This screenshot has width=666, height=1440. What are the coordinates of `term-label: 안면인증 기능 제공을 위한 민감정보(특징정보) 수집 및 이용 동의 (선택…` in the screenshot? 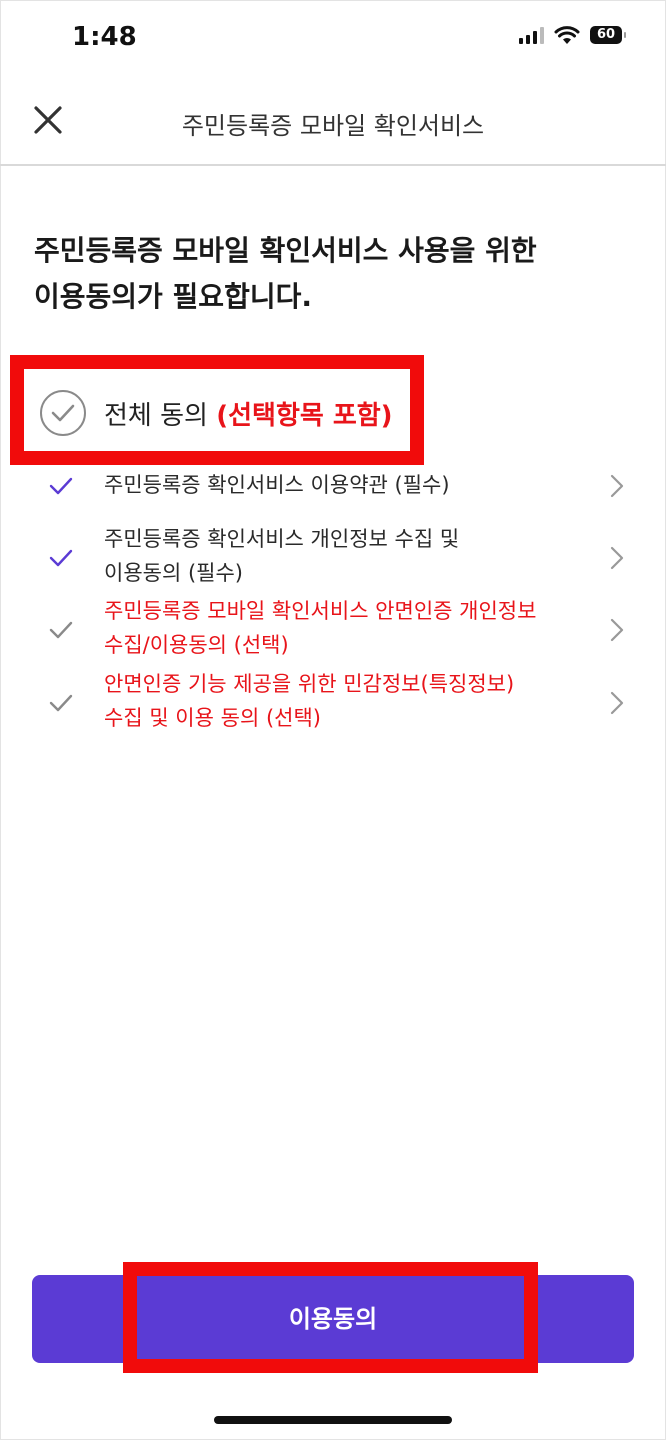 It's located at (309, 701).